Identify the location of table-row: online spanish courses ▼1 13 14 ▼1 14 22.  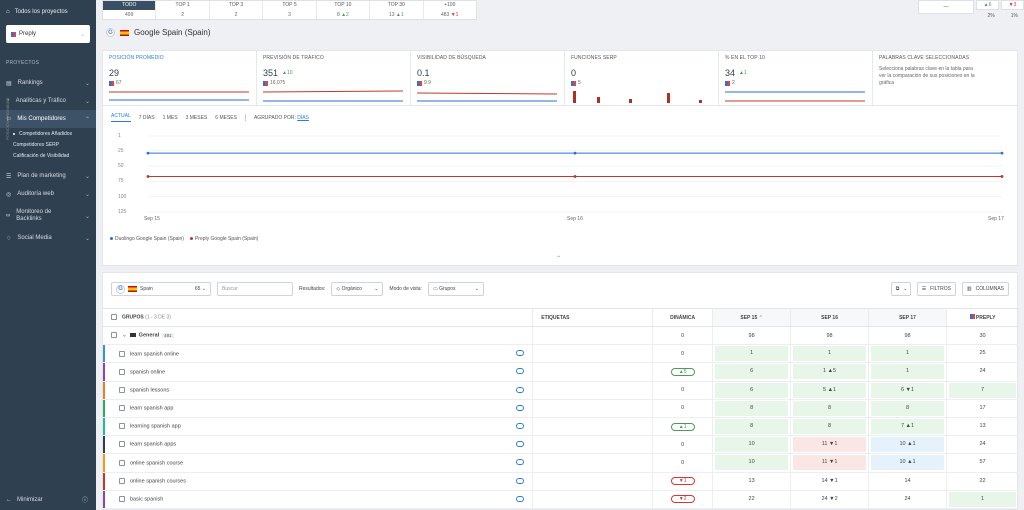
(561, 481).